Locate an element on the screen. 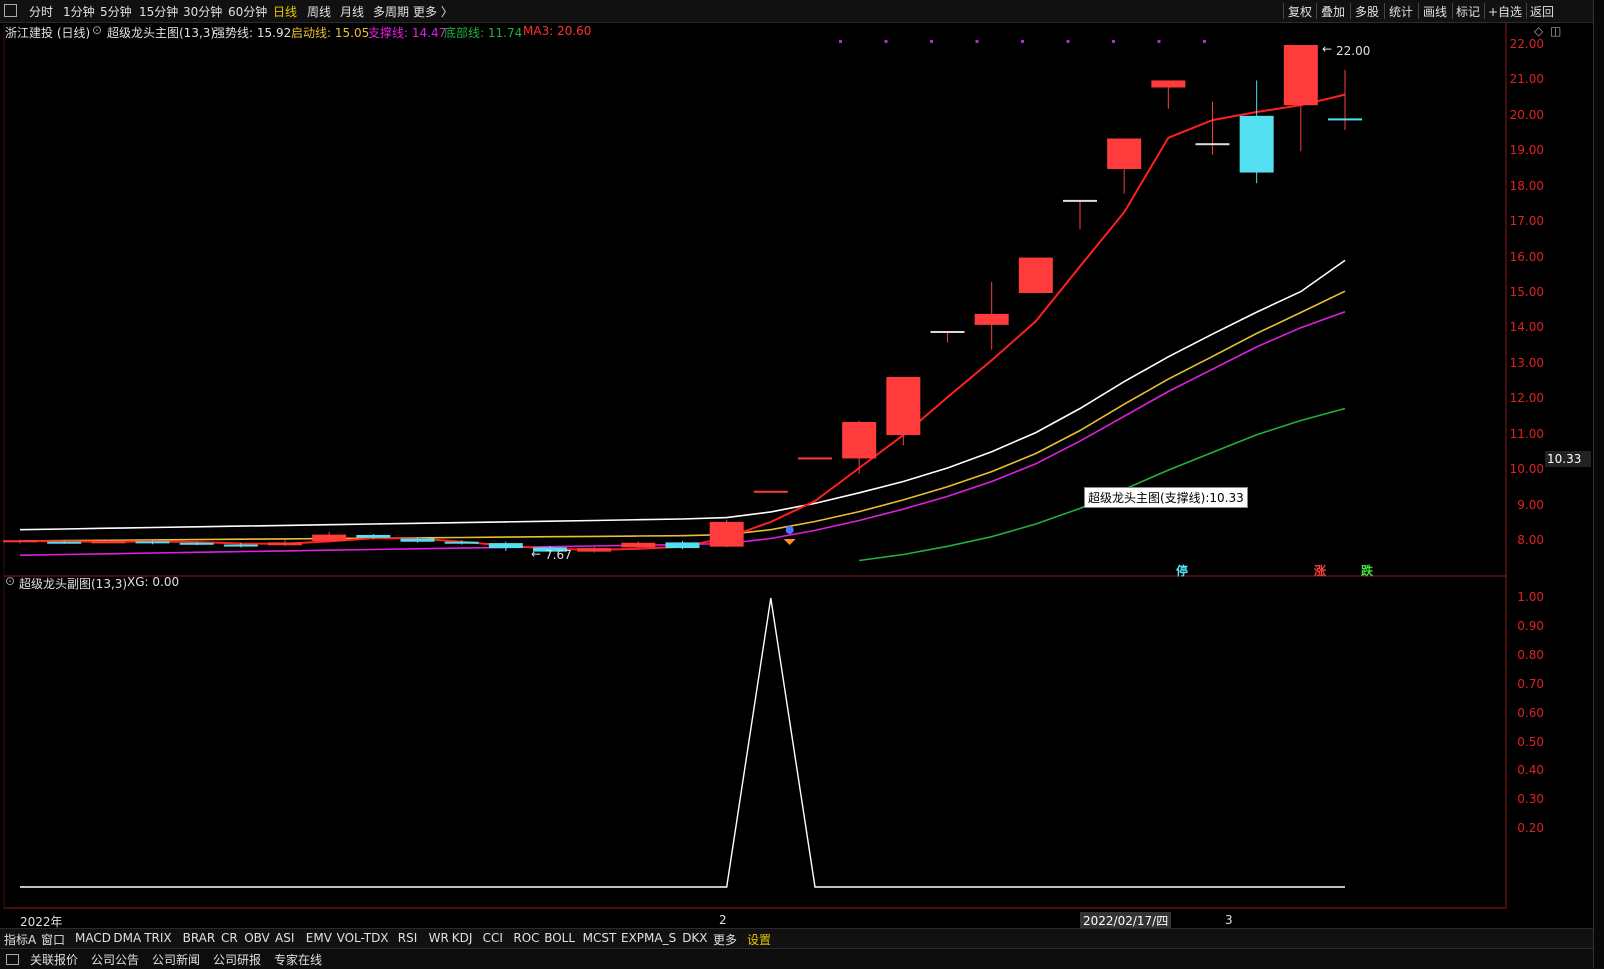 This screenshot has width=1604, height=969. signal-ting: 停 is located at coordinates (1182, 571).